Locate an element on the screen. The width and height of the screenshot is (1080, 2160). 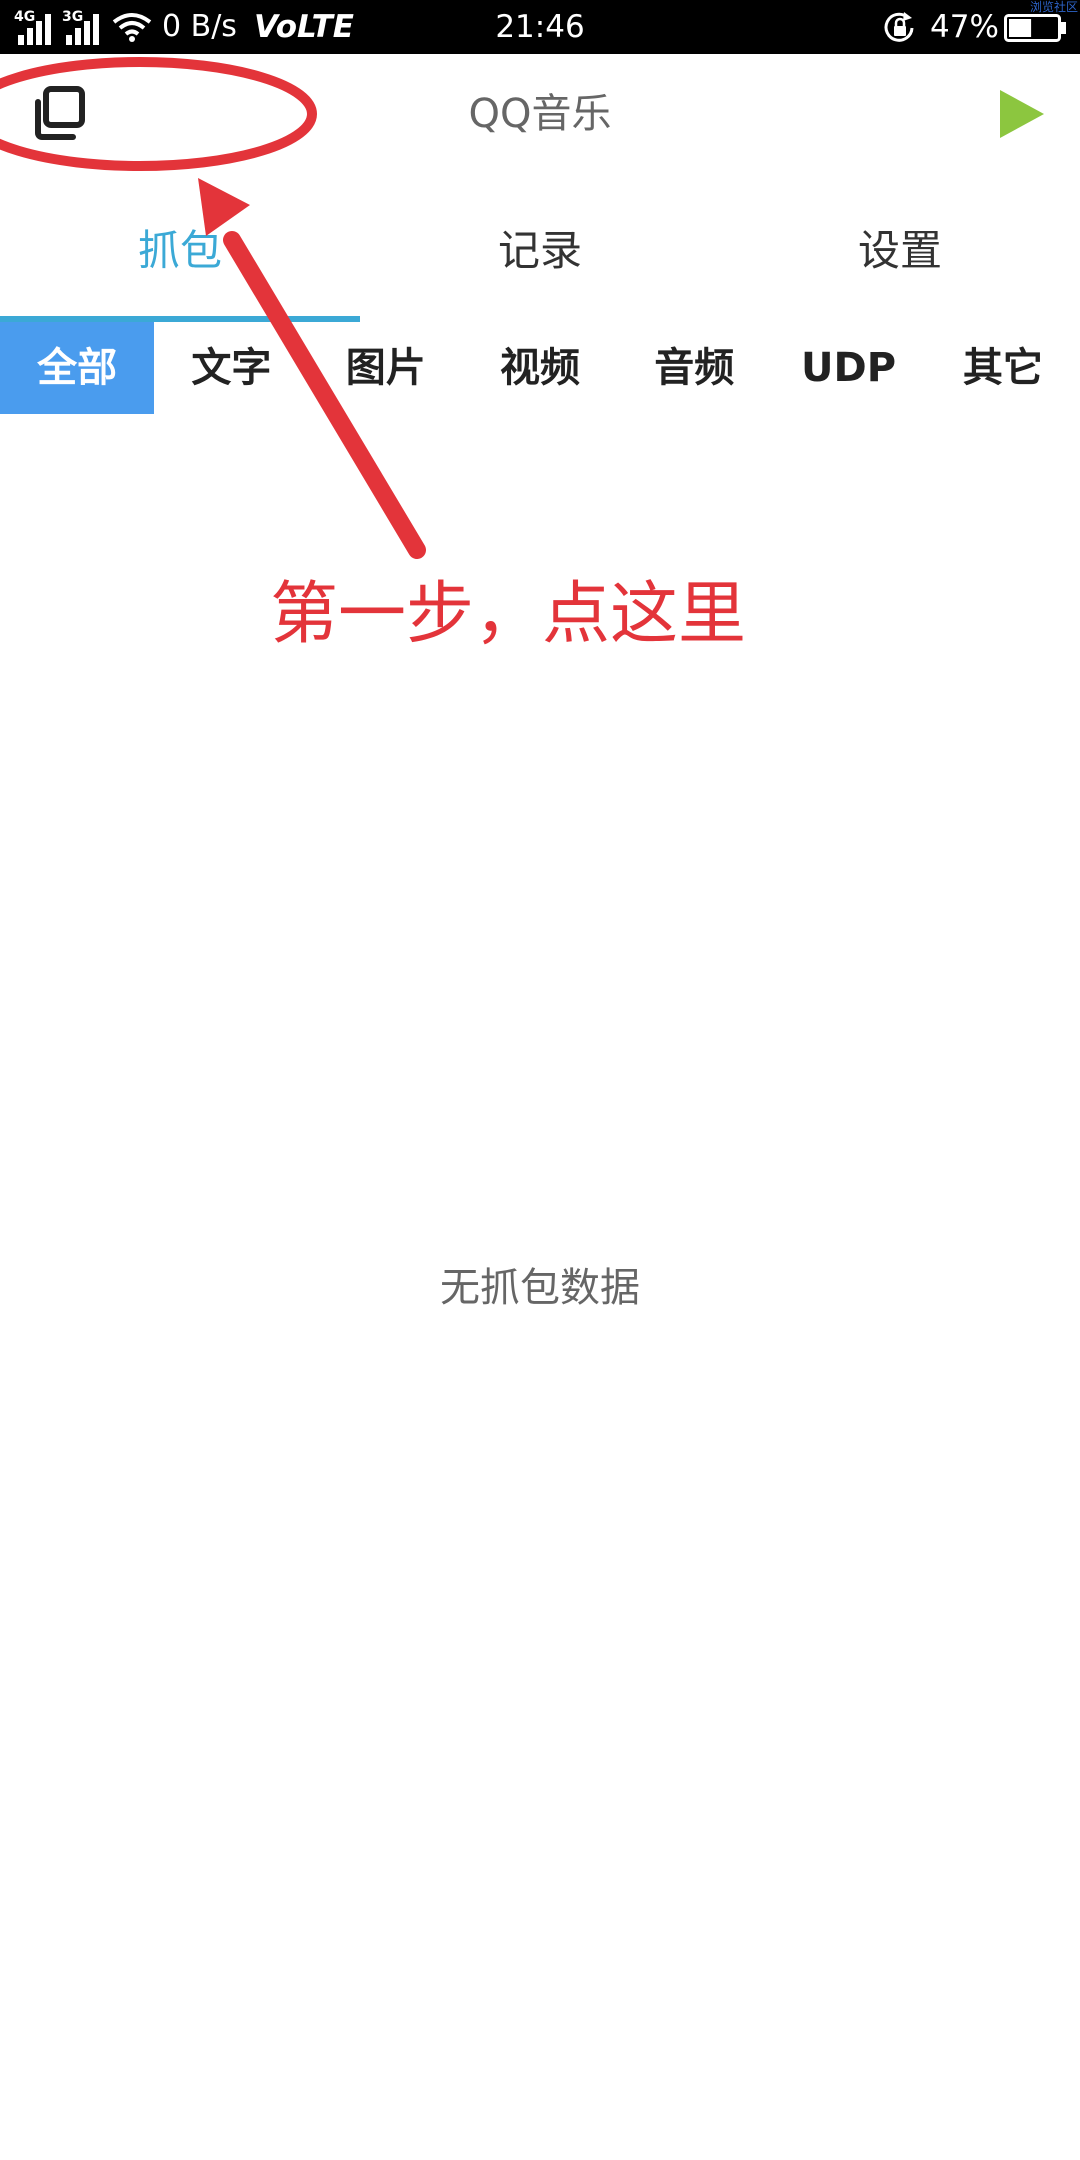
empty-state-text: 无抓包数据 is located at coordinates (540, 1288).